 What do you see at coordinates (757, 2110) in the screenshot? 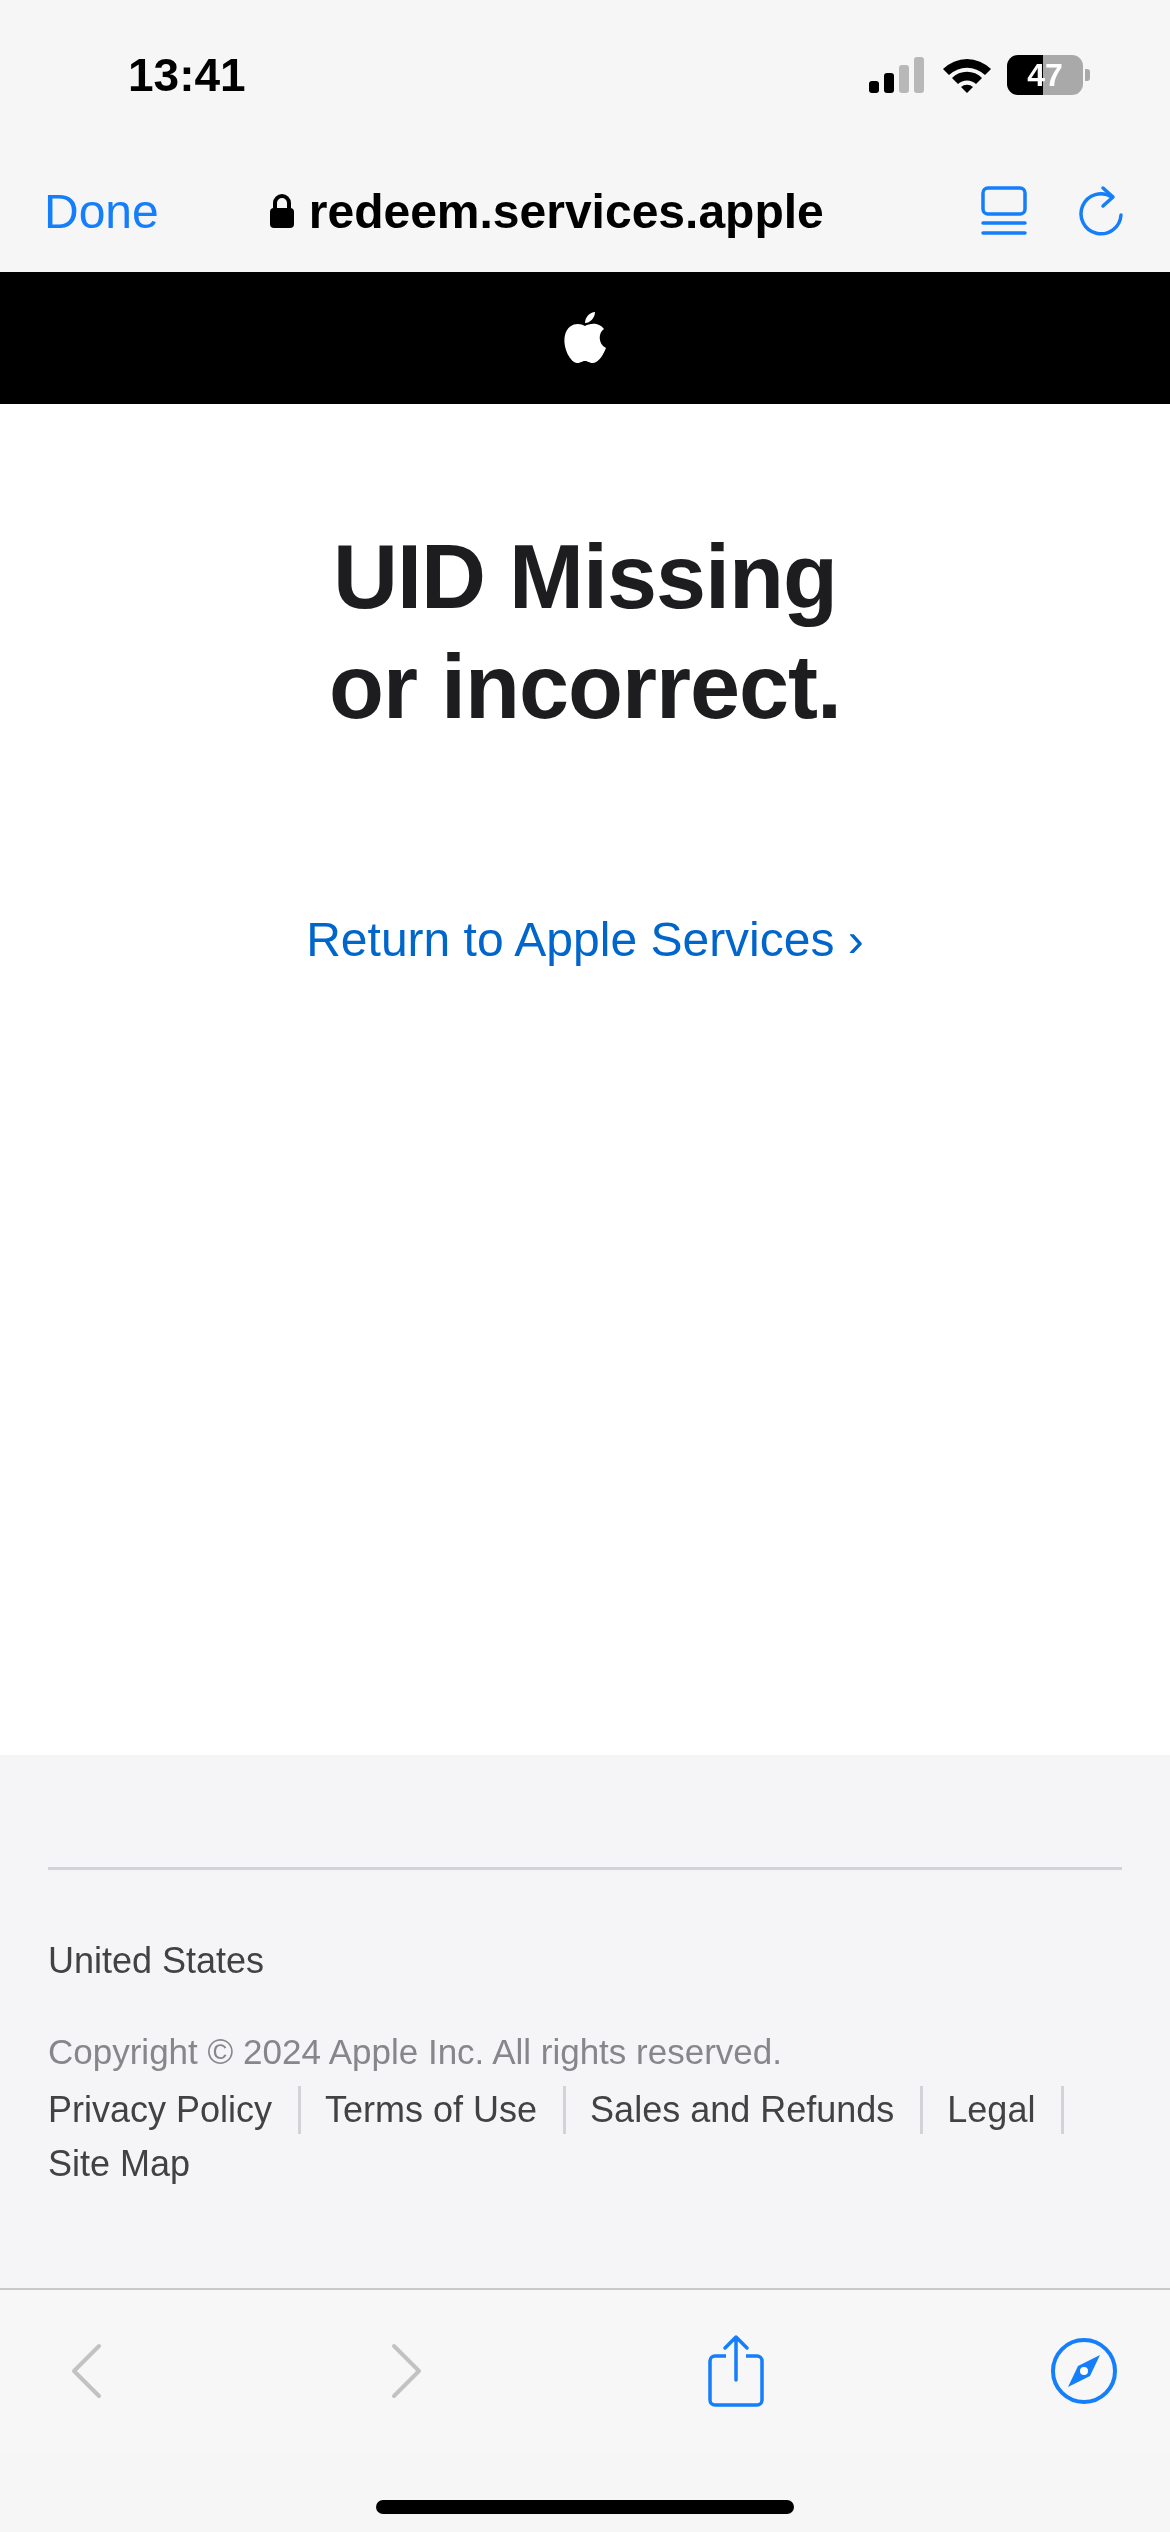
I see `footer-link: Sales and Refunds` at bounding box center [757, 2110].